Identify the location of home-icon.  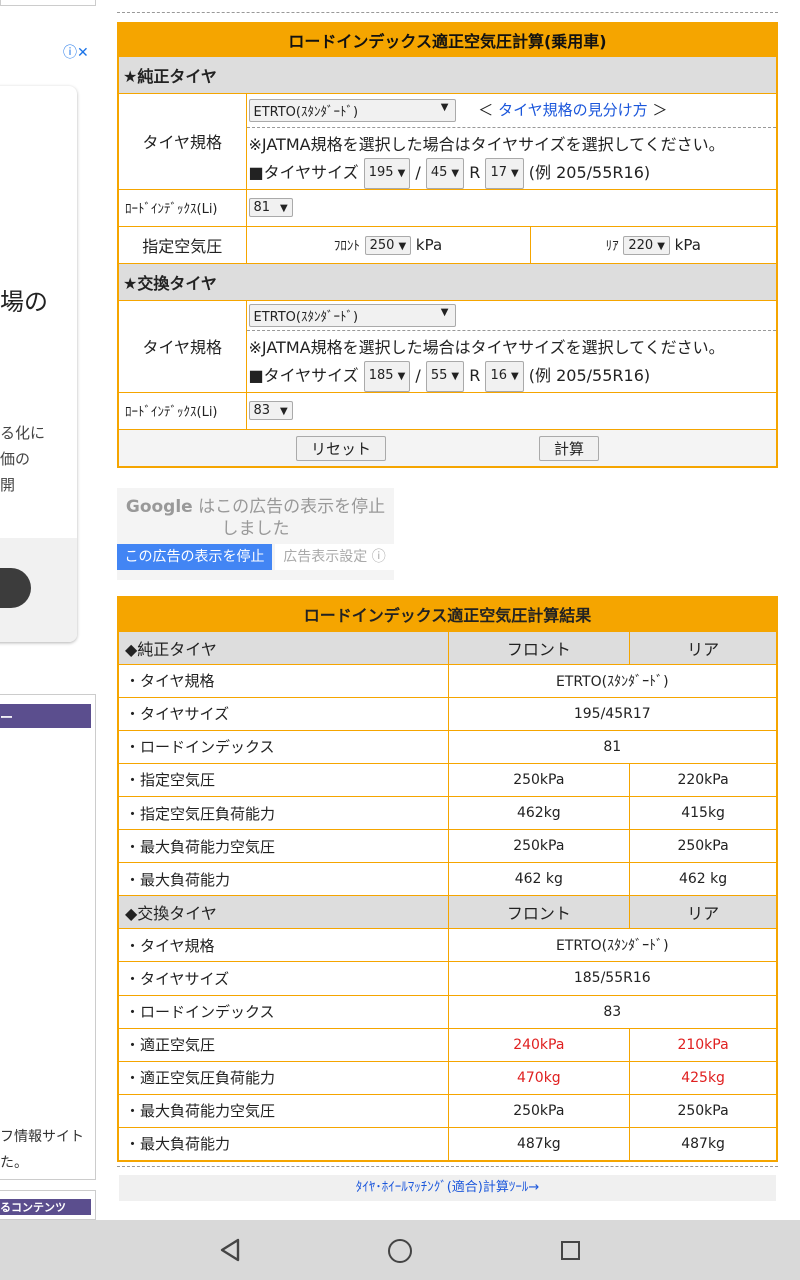
(400, 1251).